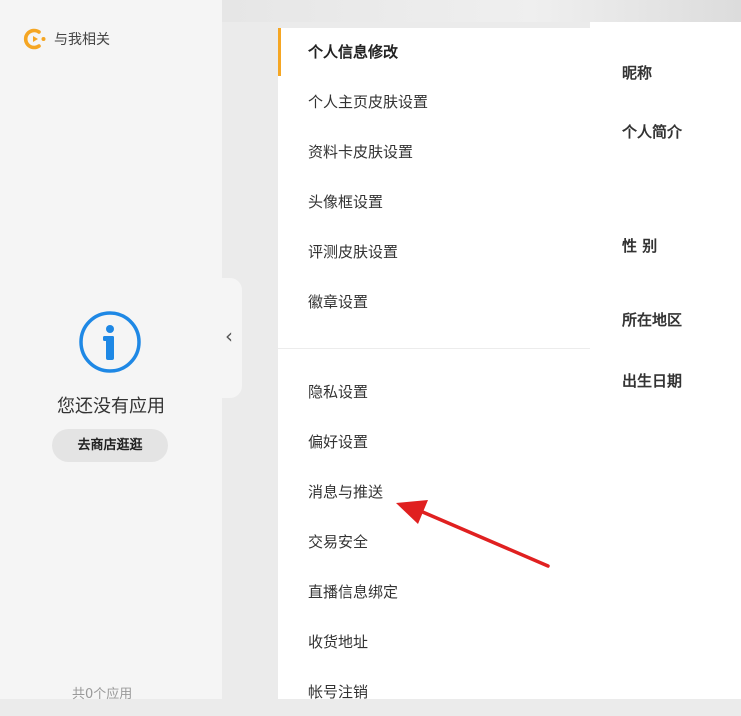 The width and height of the screenshot is (741, 716). I want to click on active-indicator, so click(279, 52).